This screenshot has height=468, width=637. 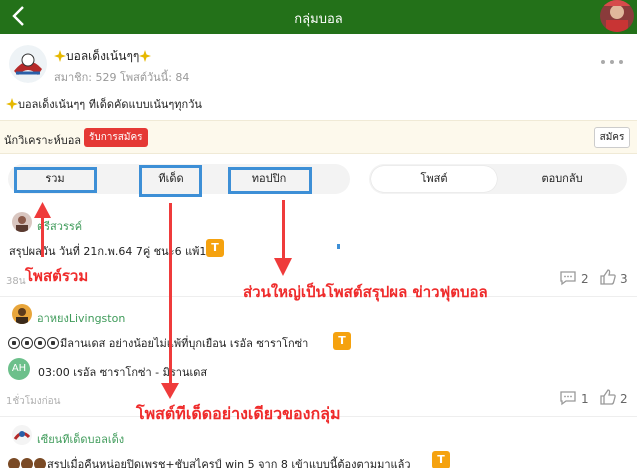 What do you see at coordinates (238, 413) in the screenshot?
I see `annotation-tips-only: โพสต์ทีเด็ดอย่างเดียวของกลุ่ม` at bounding box center [238, 413].